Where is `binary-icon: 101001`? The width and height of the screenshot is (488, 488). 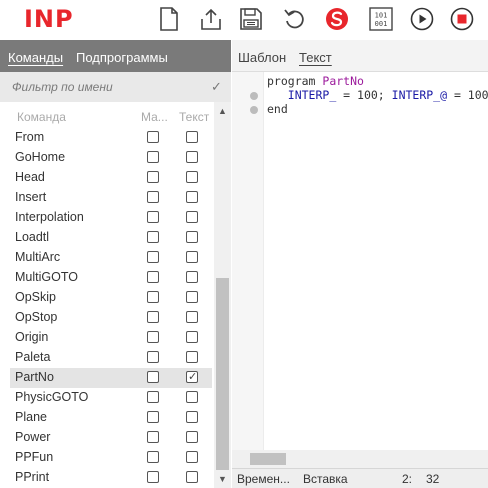 binary-icon: 101001 is located at coordinates (381, 19).